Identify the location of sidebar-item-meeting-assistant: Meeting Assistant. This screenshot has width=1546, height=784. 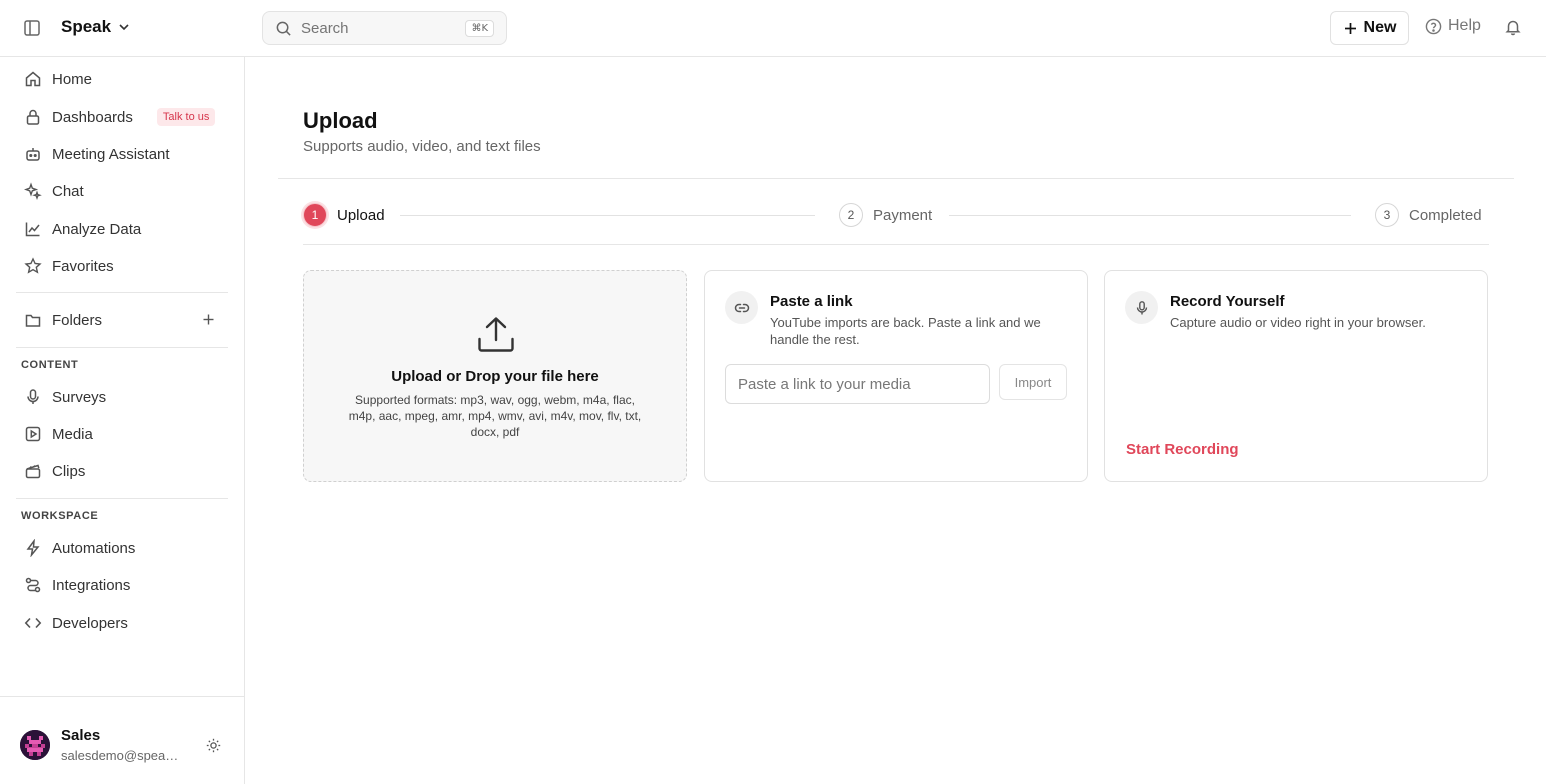
(122, 154).